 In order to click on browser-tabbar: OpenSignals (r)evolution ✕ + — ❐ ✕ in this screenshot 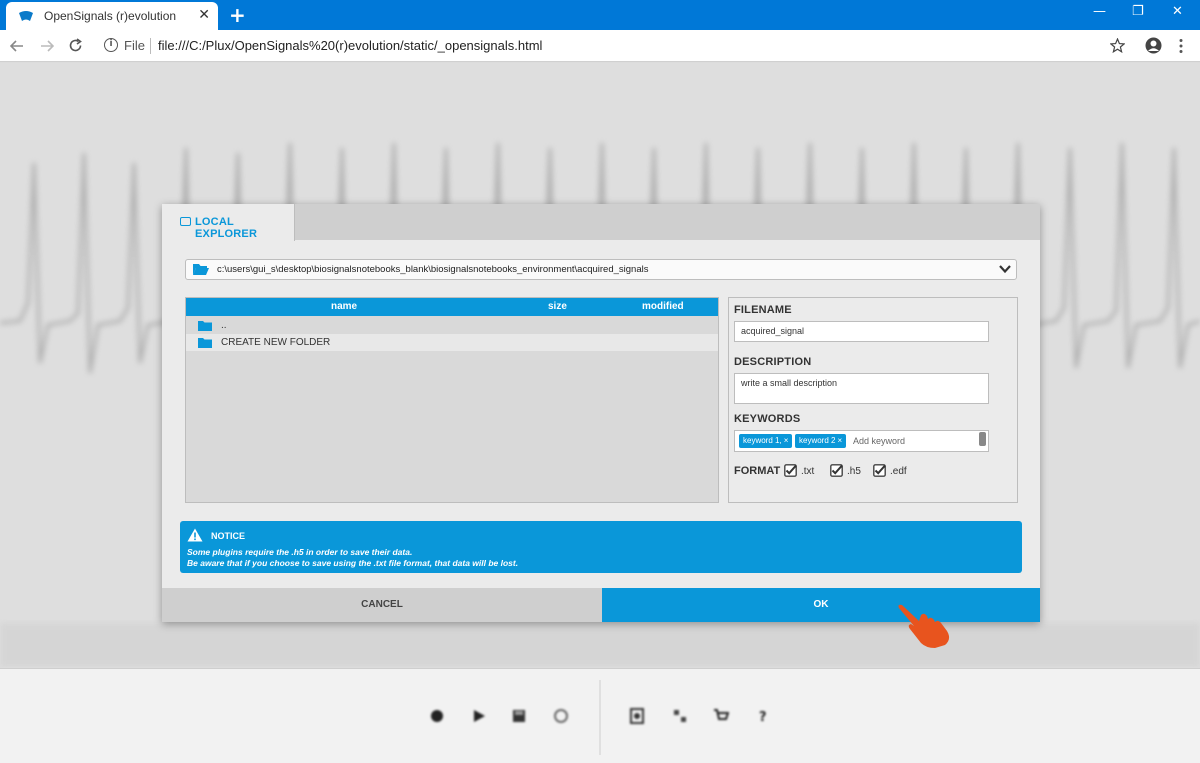, I will do `click(600, 15)`.